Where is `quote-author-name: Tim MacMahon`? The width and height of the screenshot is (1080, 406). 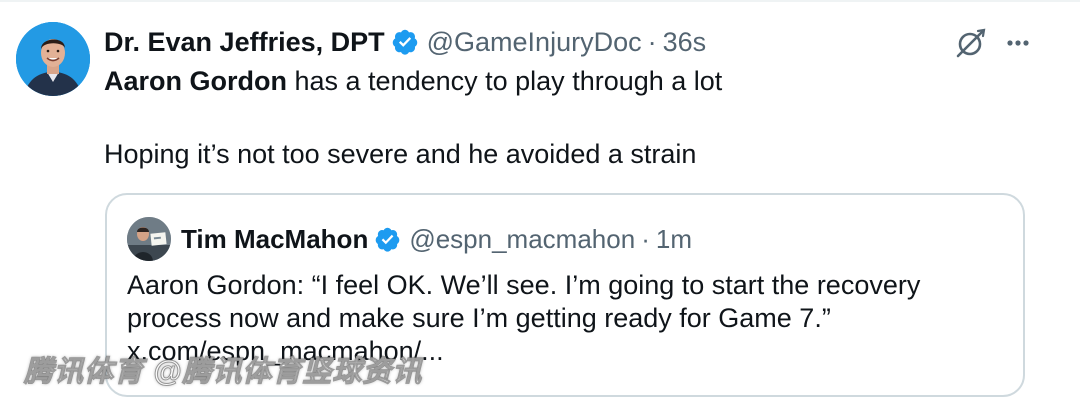
quote-author-name: Tim MacMahon is located at coordinates (274, 239).